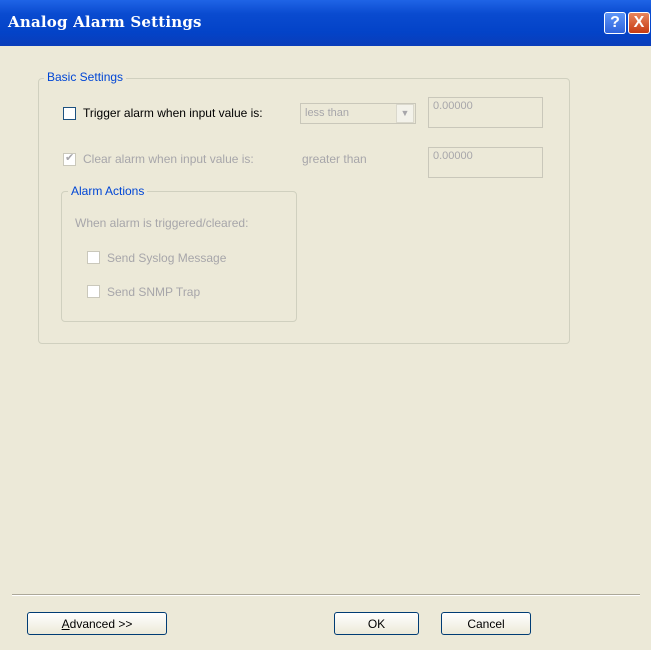  I want to click on clear-alarm-label: Clear alarm when input value is:, so click(168, 159).